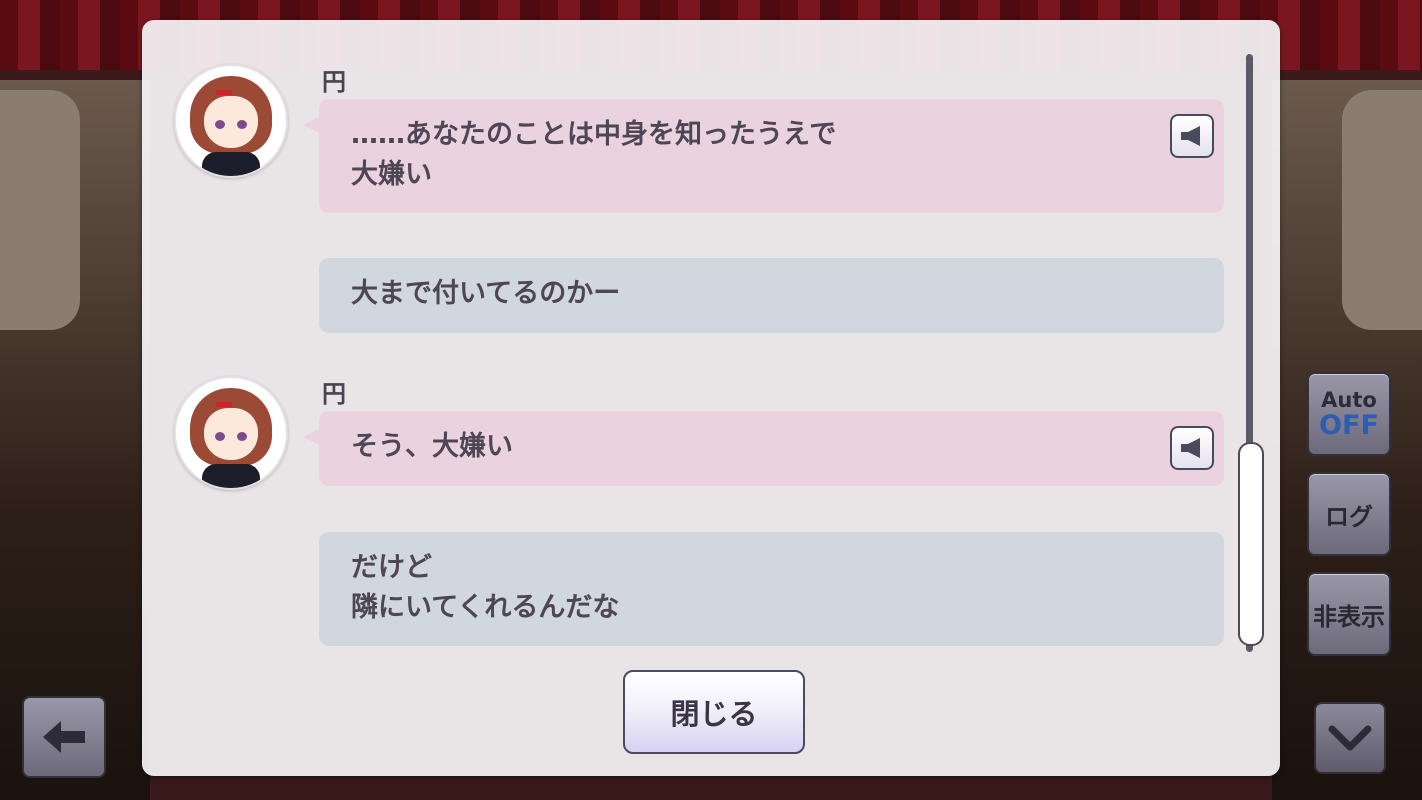  Describe the element at coordinates (40, 210) in the screenshot. I see `seat-cushion-left` at that location.